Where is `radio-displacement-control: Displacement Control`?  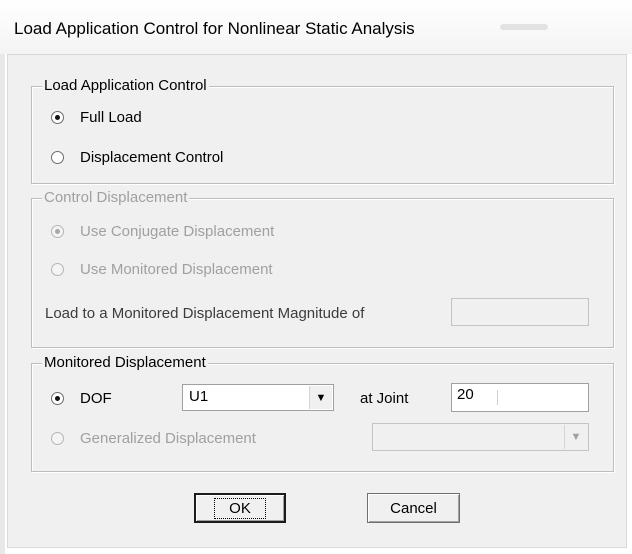
radio-displacement-control: Displacement Control is located at coordinates (137, 157).